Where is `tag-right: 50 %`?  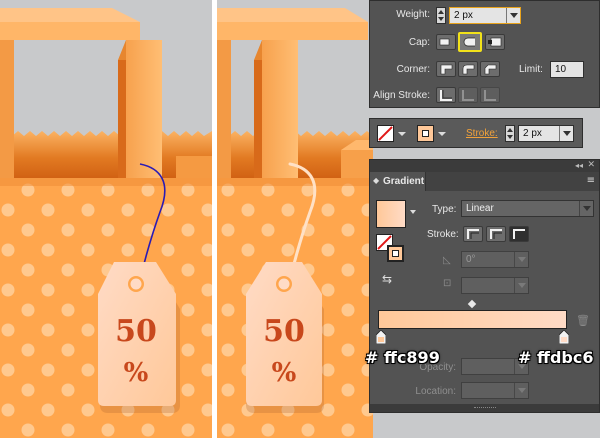 tag-right: 50 % is located at coordinates (285, 337).